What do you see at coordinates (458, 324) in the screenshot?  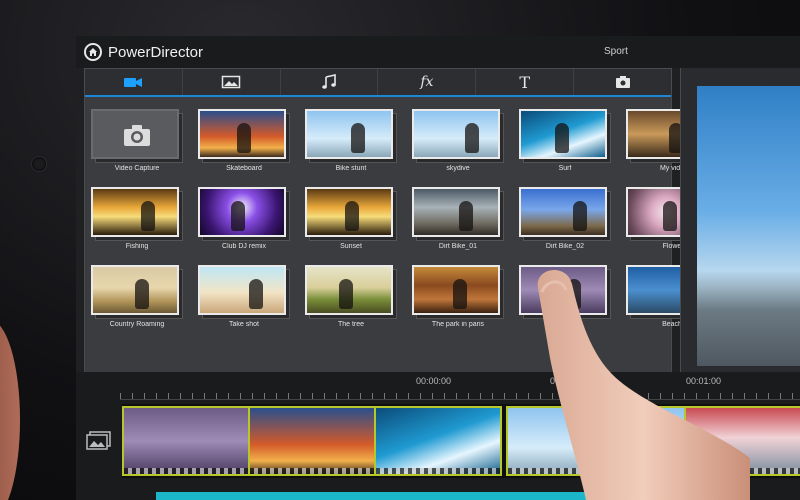 I see `media-tile-label: The park in paris` at bounding box center [458, 324].